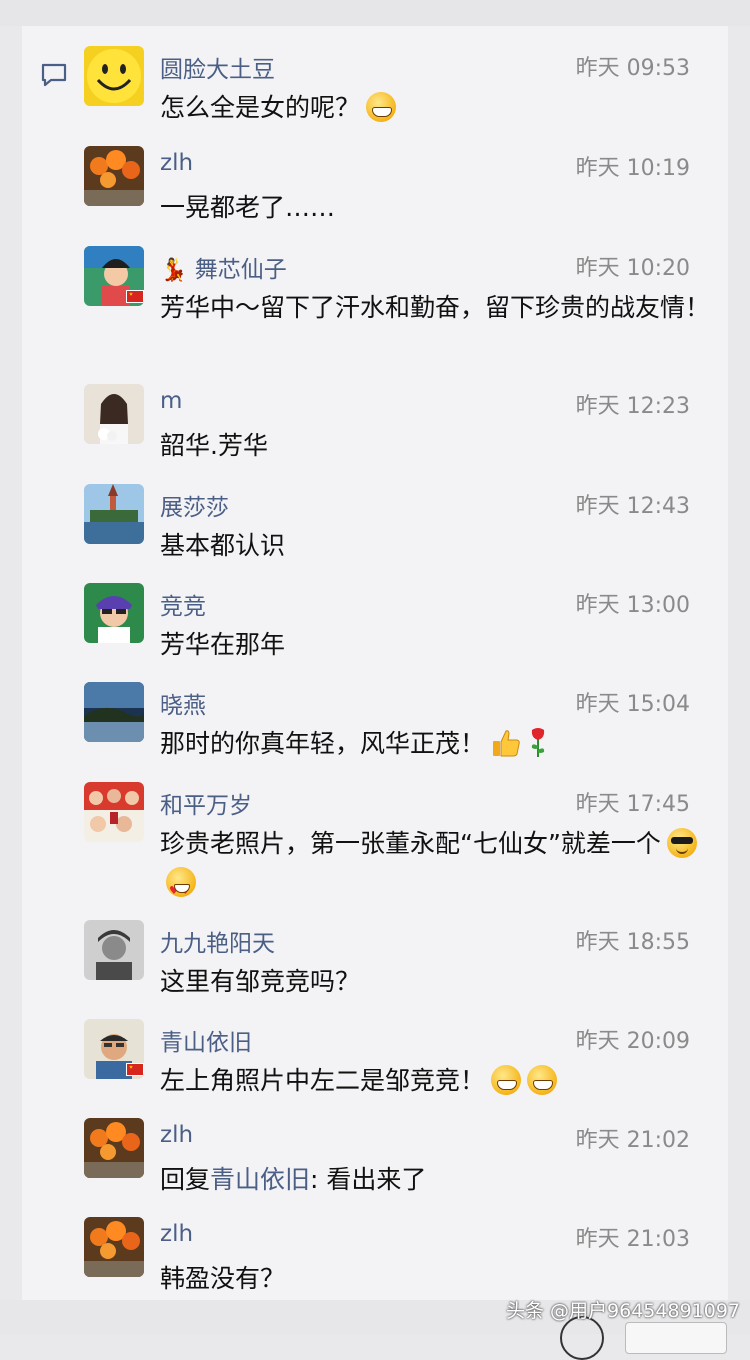 The image size is (750, 1360). I want to click on comment-text: 芳华在那年, so click(223, 644).